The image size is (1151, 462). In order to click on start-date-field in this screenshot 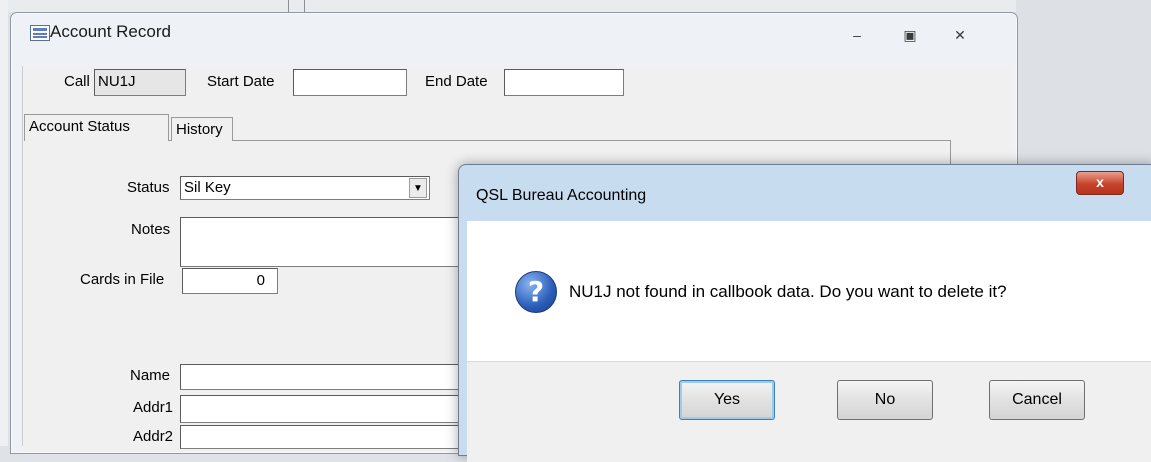, I will do `click(350, 82)`.